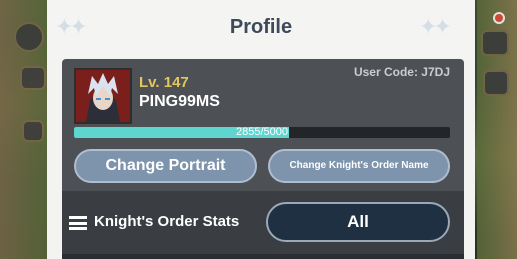  What do you see at coordinates (499, 18) in the screenshot?
I see `notification-dot-icon` at bounding box center [499, 18].